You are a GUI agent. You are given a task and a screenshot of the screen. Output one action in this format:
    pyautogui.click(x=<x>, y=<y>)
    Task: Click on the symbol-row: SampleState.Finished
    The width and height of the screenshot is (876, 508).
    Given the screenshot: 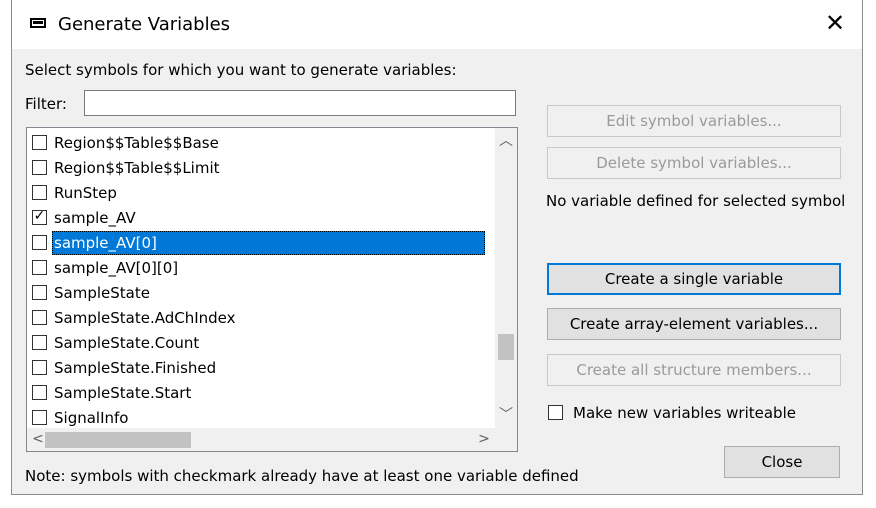 What is the action you would take?
    pyautogui.click(x=258, y=368)
    